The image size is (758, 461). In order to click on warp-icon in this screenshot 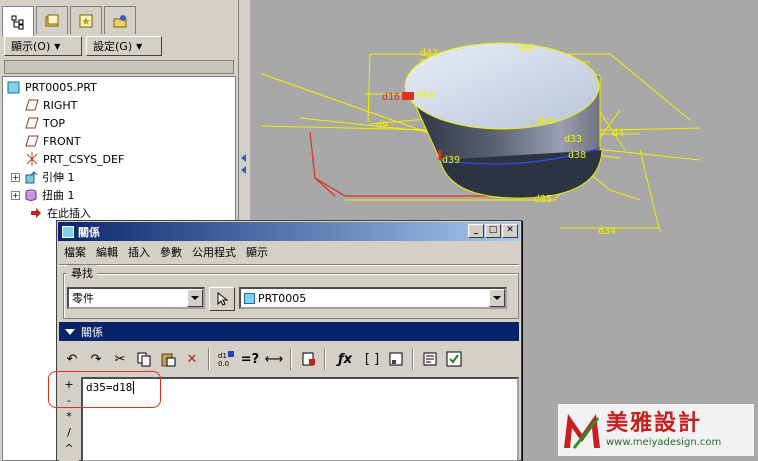, I will do `click(31, 195)`.